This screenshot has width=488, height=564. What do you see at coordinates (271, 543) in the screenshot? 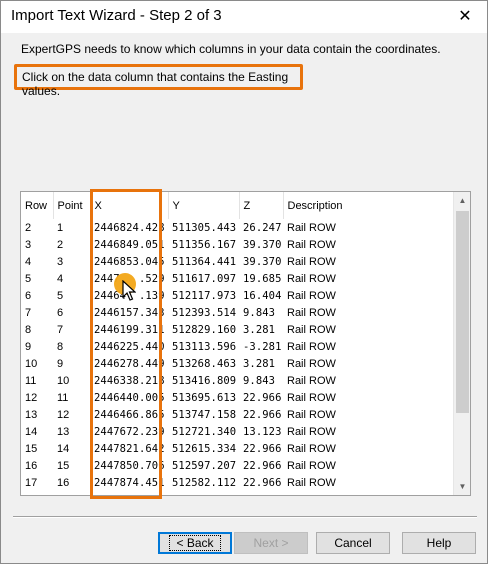
I see `next-button: Next >` at bounding box center [271, 543].